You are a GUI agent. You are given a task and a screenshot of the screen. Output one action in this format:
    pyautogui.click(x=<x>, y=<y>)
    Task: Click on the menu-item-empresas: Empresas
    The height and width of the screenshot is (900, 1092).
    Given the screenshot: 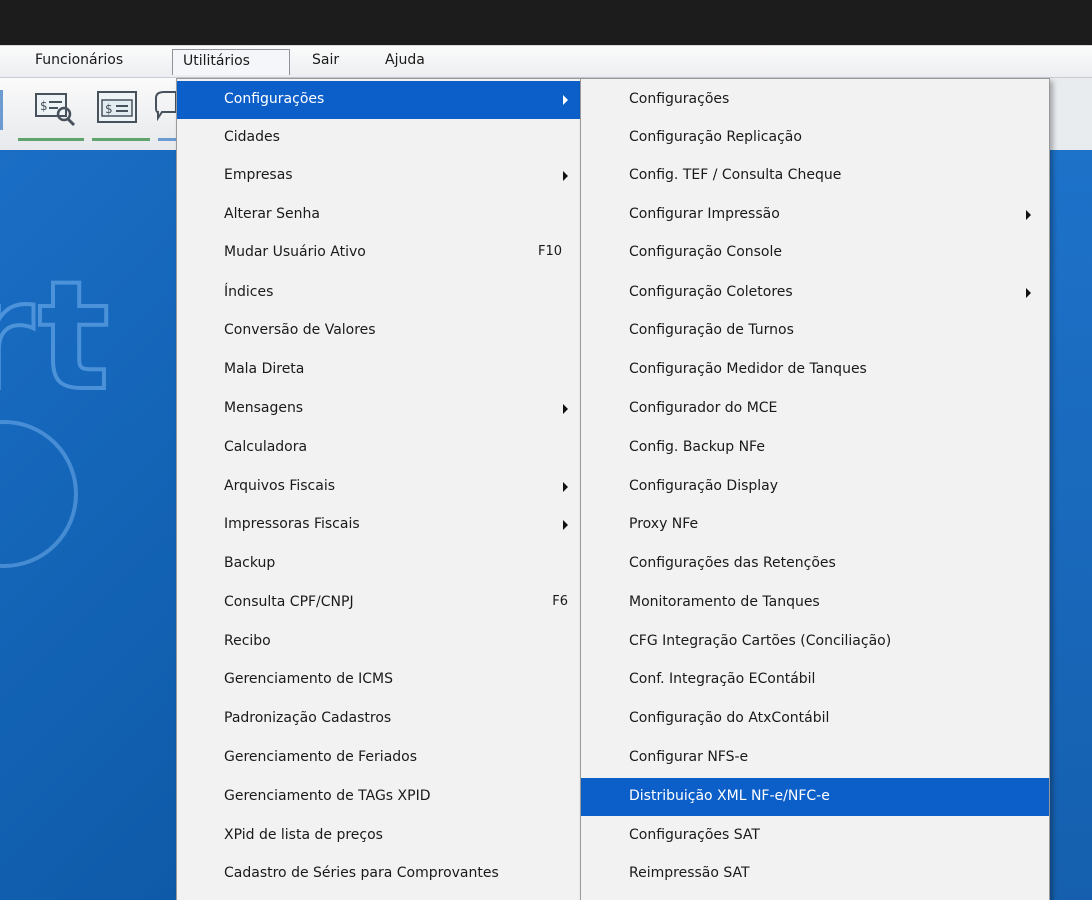 What is the action you would take?
    pyautogui.click(x=378, y=176)
    